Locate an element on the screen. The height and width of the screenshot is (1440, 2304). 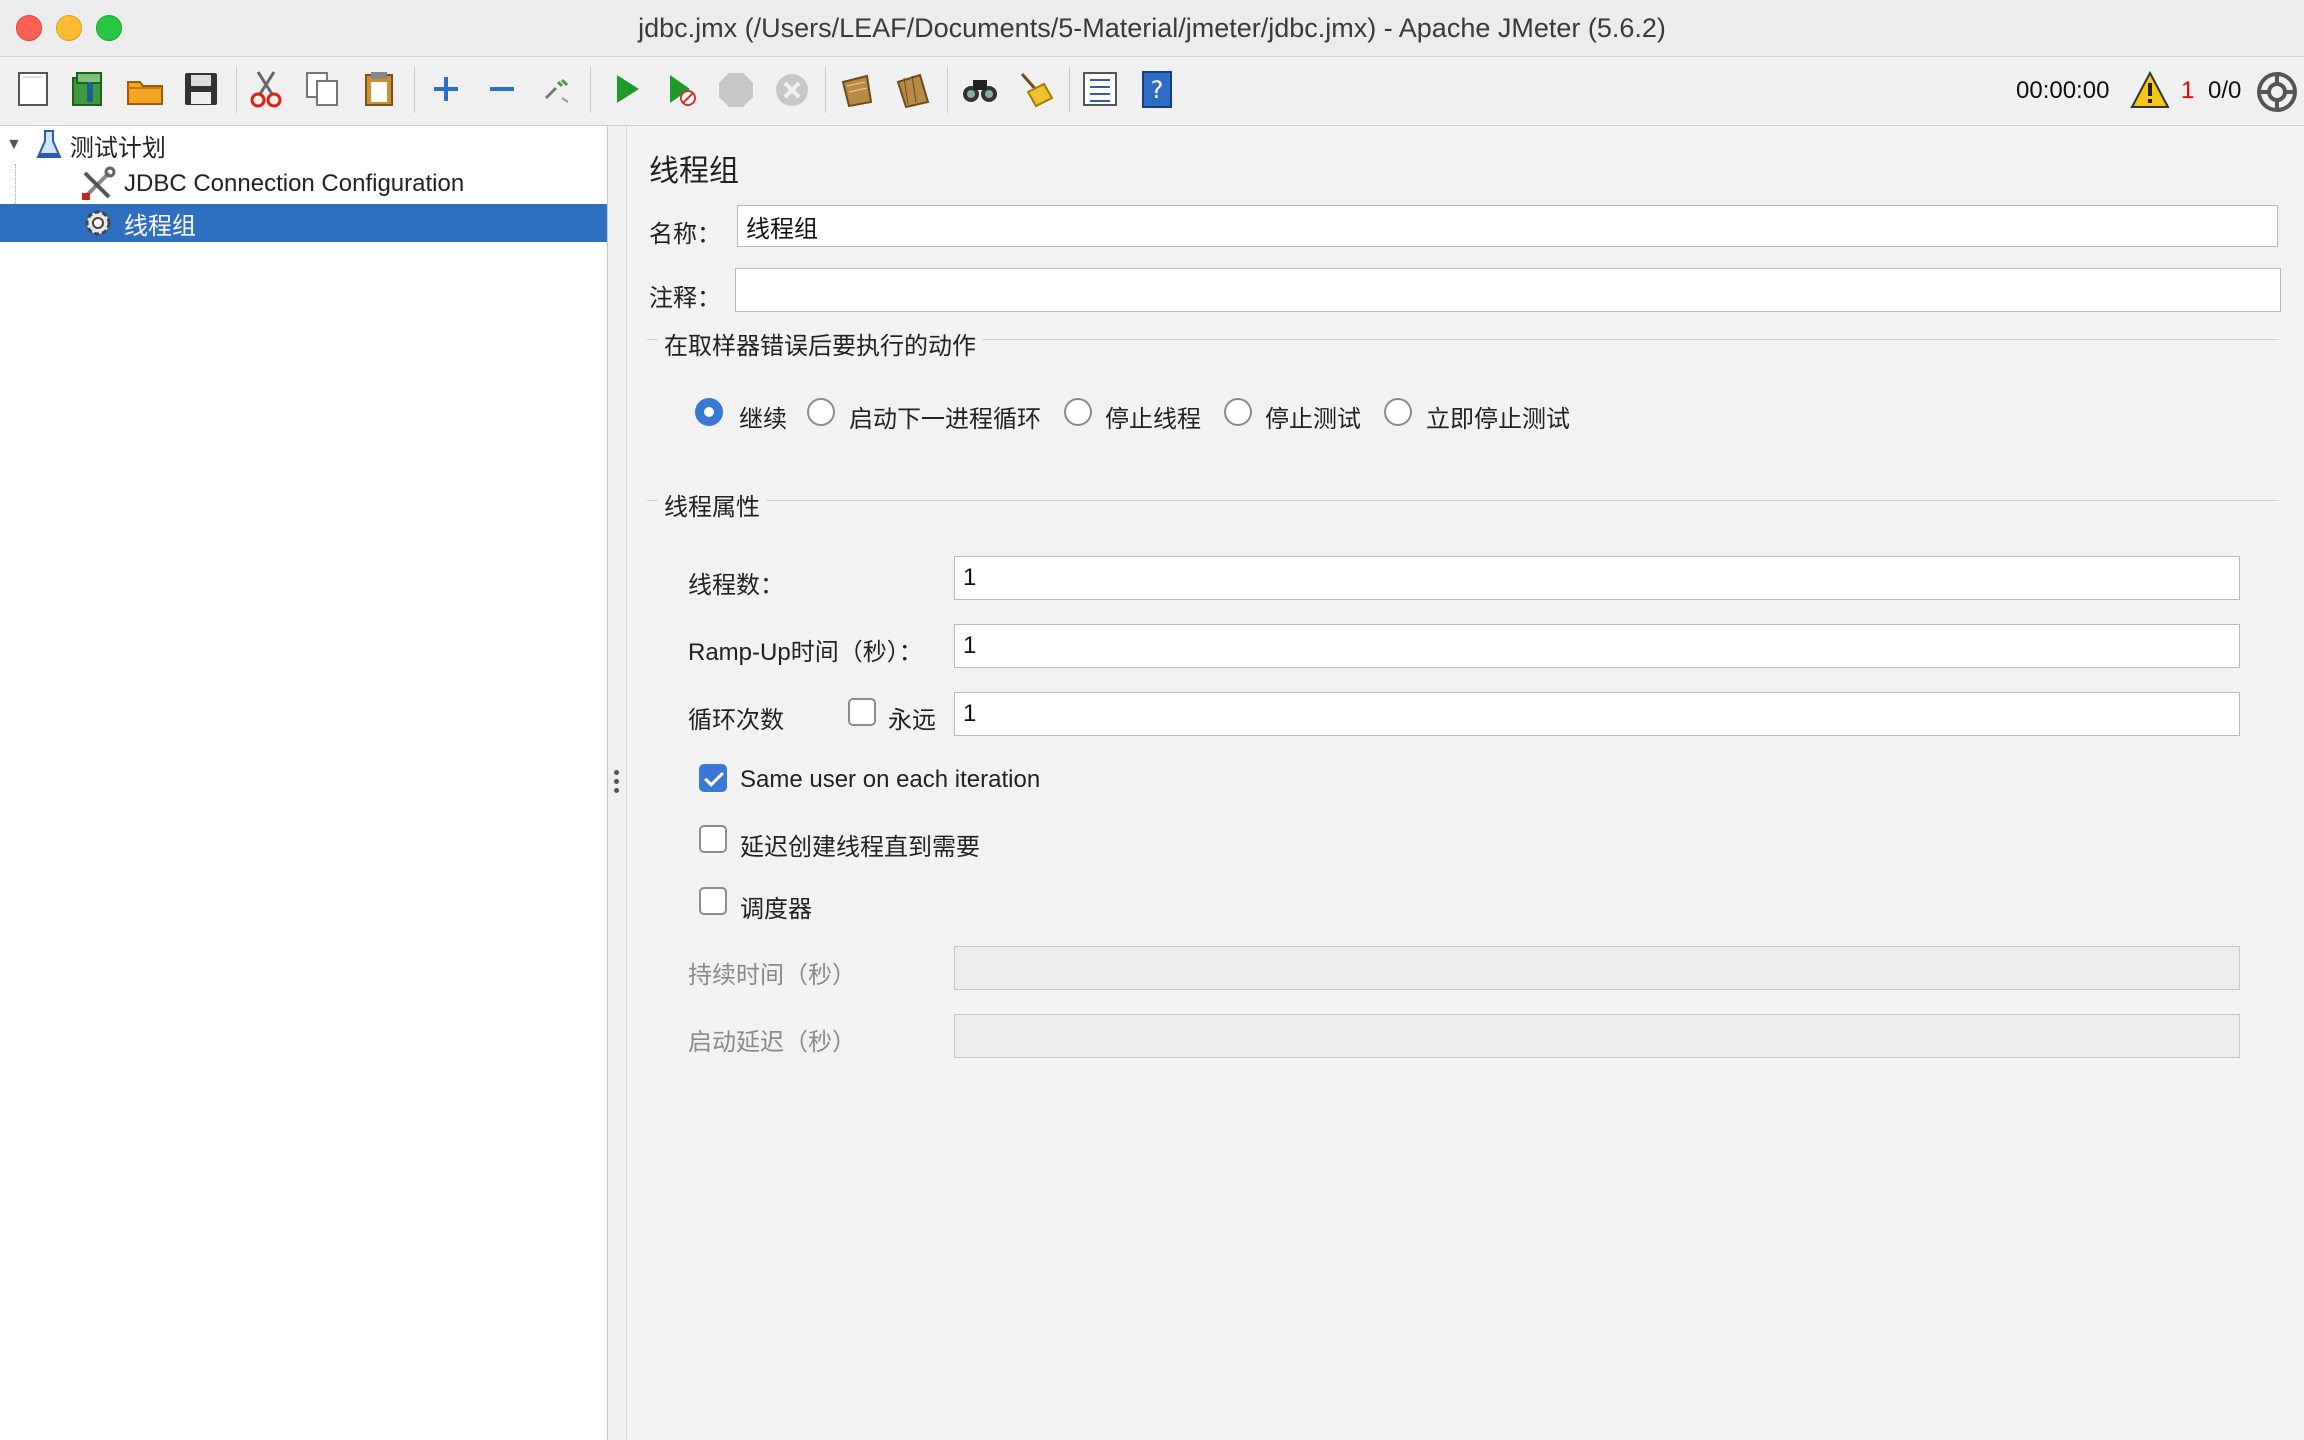
forever-checkbox is located at coordinates (862, 712).